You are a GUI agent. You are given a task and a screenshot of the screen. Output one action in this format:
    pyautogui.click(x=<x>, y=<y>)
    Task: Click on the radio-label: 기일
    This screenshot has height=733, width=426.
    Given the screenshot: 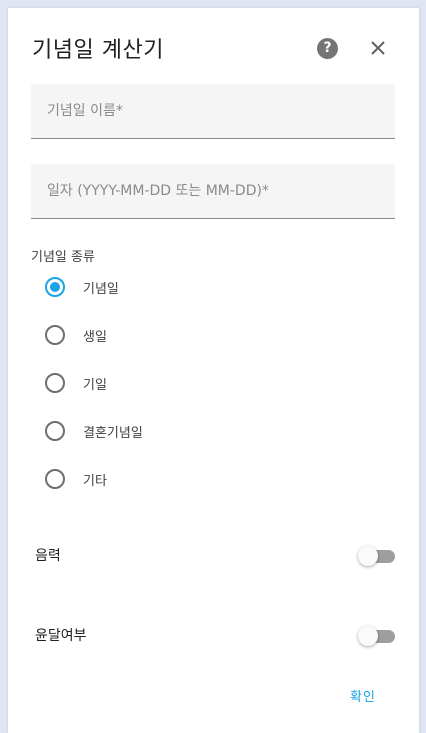 What is the action you would take?
    pyautogui.click(x=95, y=385)
    